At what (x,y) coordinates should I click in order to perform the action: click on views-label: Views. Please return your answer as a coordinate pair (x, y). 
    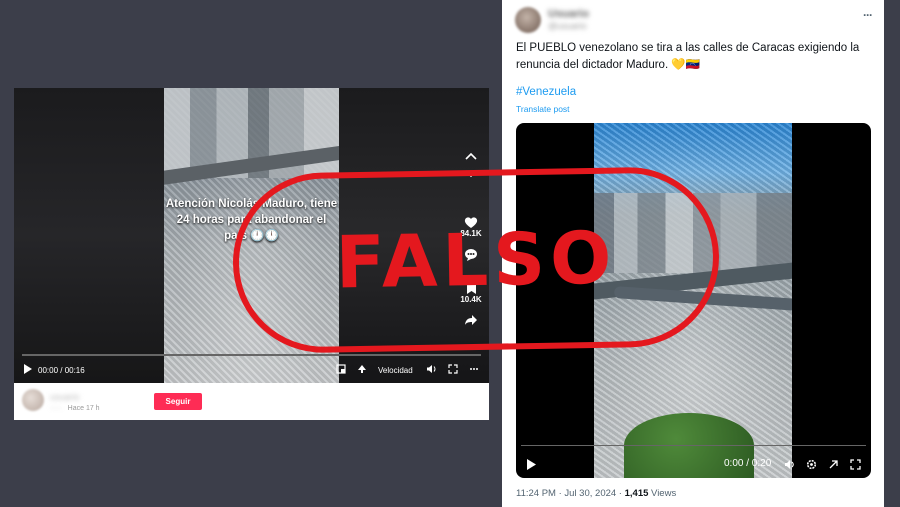
    Looking at the image, I should click on (662, 493).